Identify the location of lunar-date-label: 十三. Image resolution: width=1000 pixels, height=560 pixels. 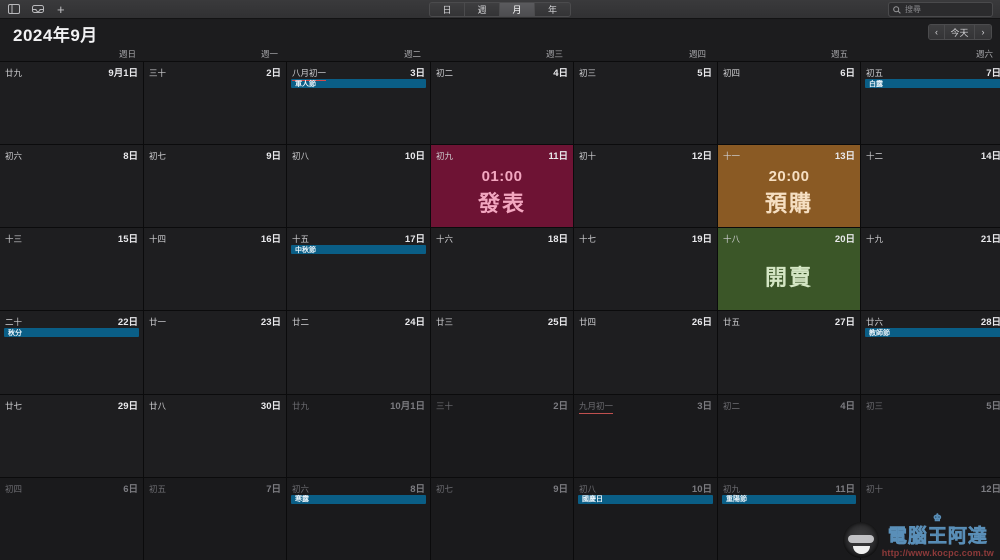
(14, 239).